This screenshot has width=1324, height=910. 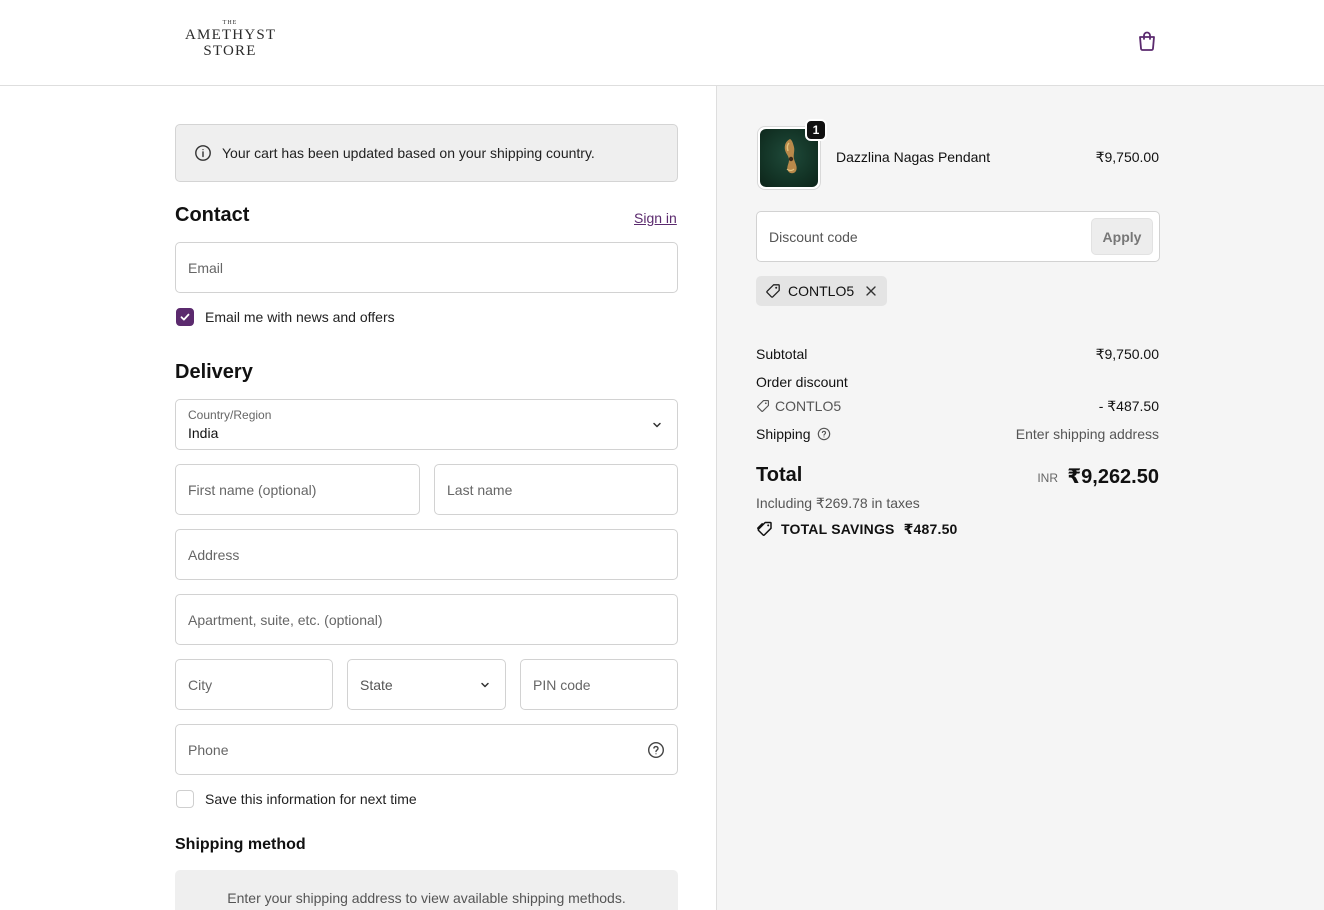 I want to click on close-icon, so click(x=871, y=291).